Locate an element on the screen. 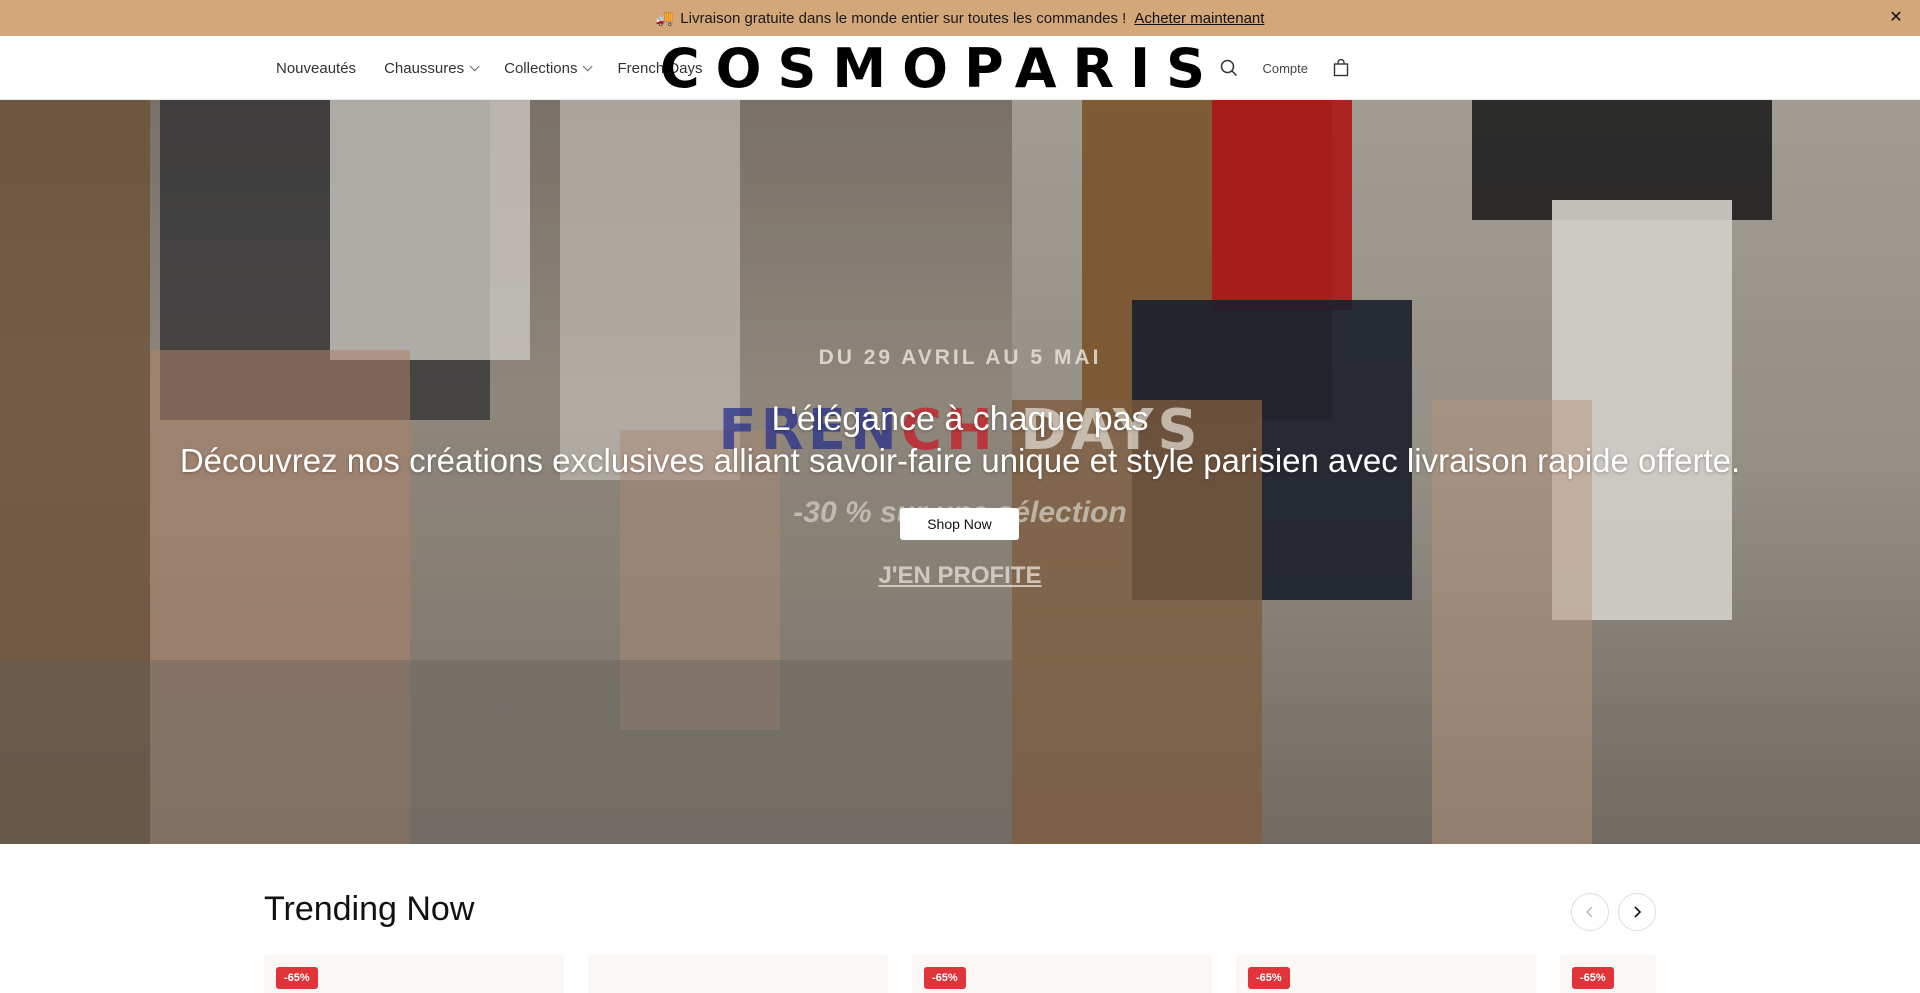  carousel-next-button is located at coordinates (1637, 912).